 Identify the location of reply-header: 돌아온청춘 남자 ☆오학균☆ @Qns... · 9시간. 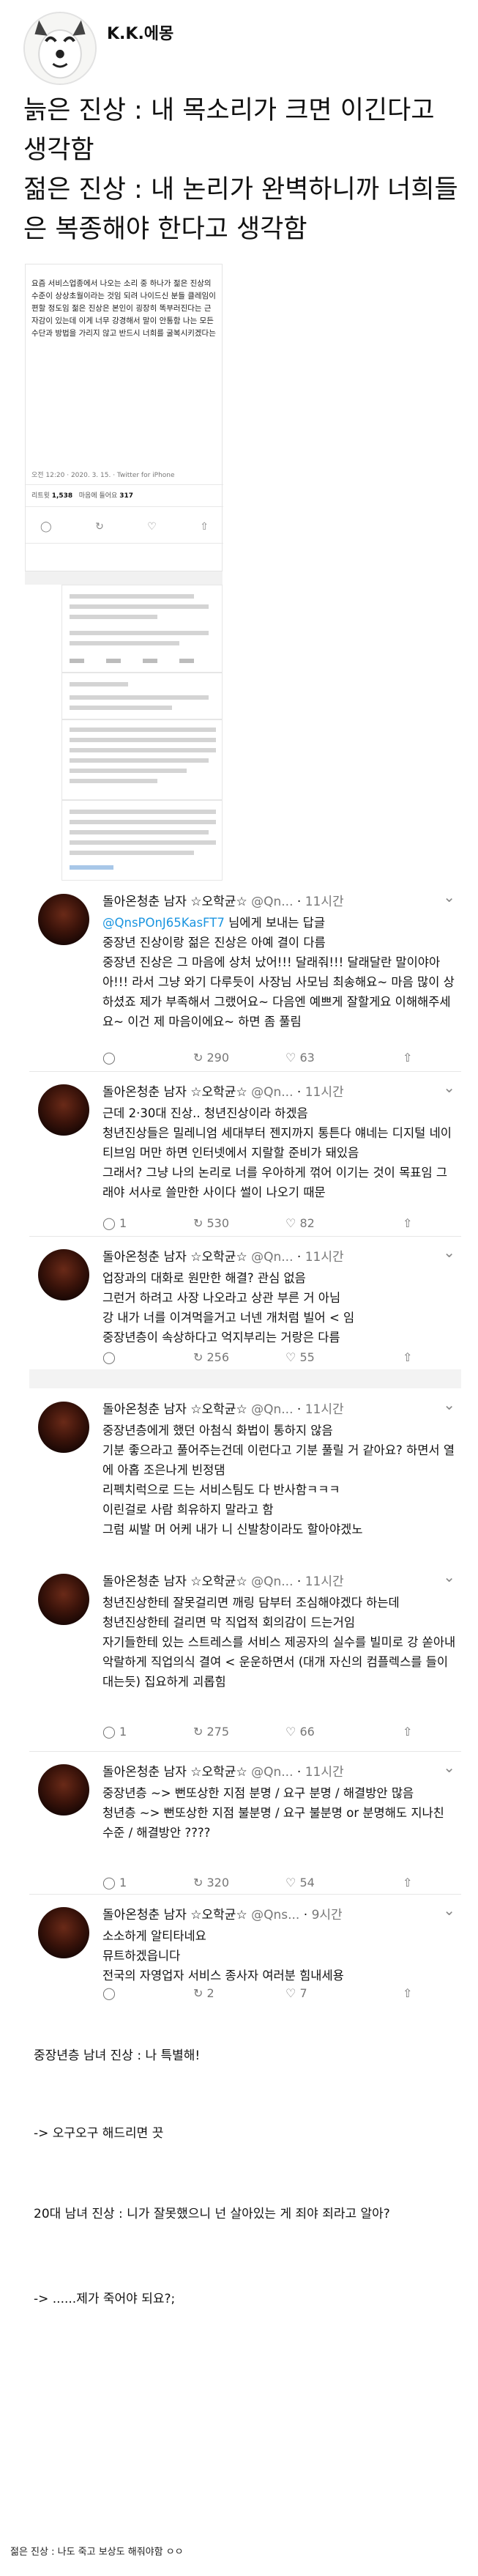
(223, 1915).